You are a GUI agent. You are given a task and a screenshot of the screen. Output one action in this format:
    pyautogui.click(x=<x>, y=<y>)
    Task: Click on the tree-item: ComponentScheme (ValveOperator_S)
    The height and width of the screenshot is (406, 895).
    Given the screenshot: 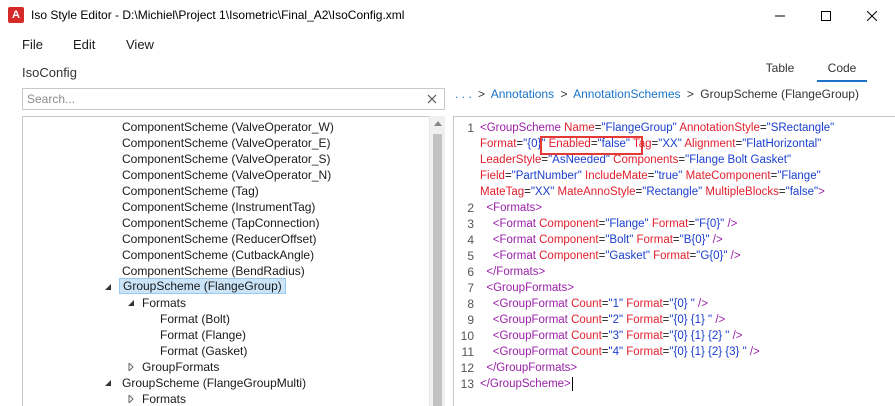 What is the action you would take?
    pyautogui.click(x=225, y=159)
    